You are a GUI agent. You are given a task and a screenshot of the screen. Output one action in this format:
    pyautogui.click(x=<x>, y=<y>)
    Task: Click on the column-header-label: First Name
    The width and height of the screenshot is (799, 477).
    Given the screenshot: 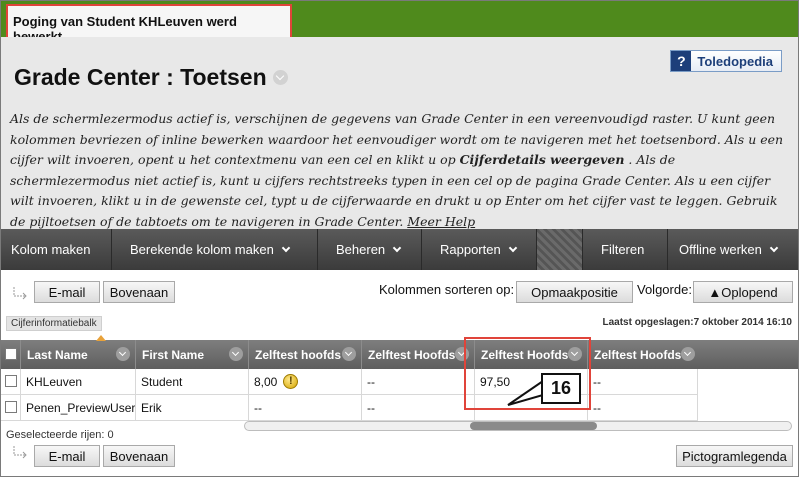 What is the action you would take?
    pyautogui.click(x=173, y=354)
    